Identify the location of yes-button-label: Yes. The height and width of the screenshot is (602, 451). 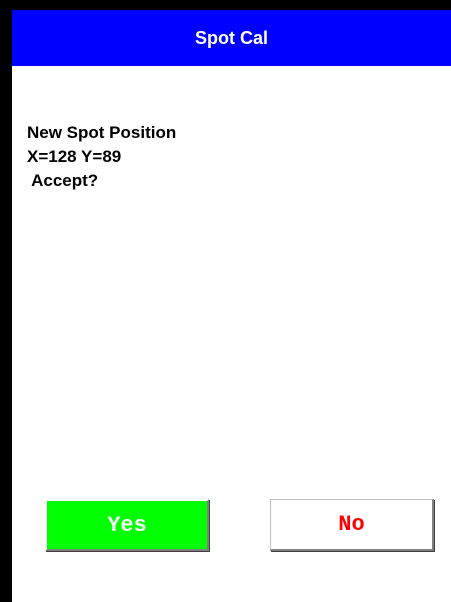
(127, 525).